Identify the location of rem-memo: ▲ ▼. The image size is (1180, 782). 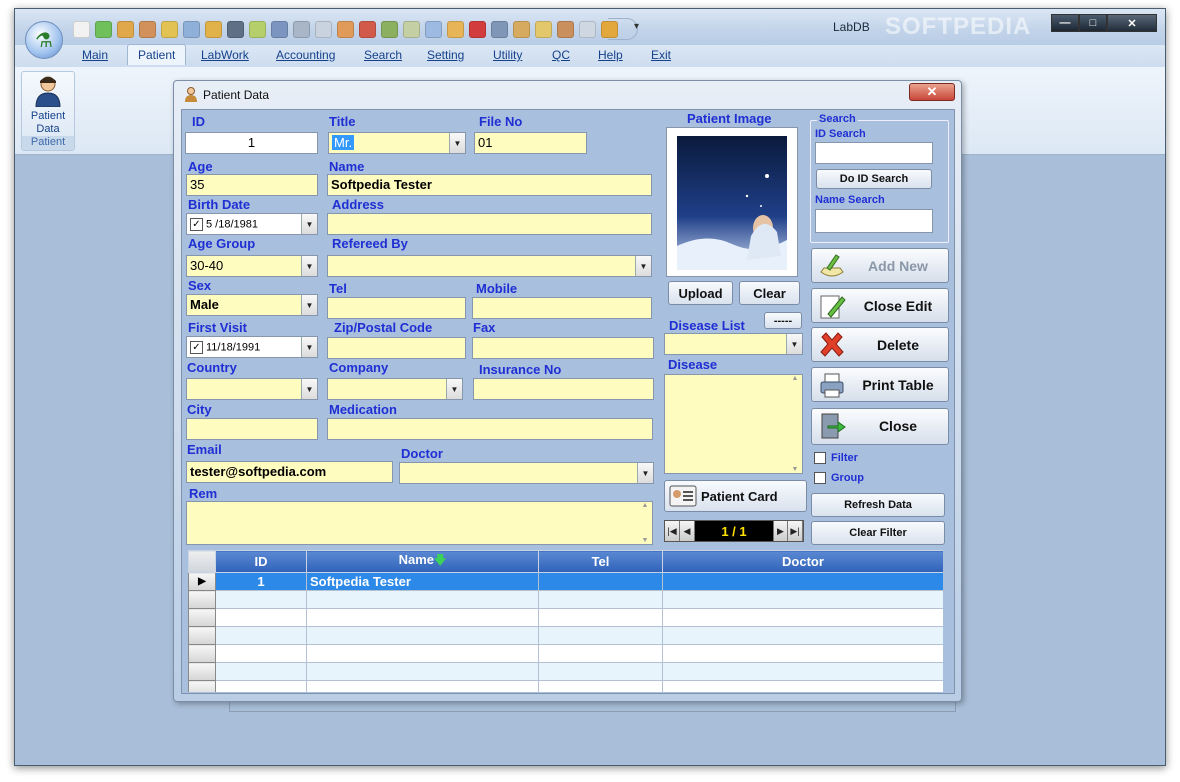
(419, 523).